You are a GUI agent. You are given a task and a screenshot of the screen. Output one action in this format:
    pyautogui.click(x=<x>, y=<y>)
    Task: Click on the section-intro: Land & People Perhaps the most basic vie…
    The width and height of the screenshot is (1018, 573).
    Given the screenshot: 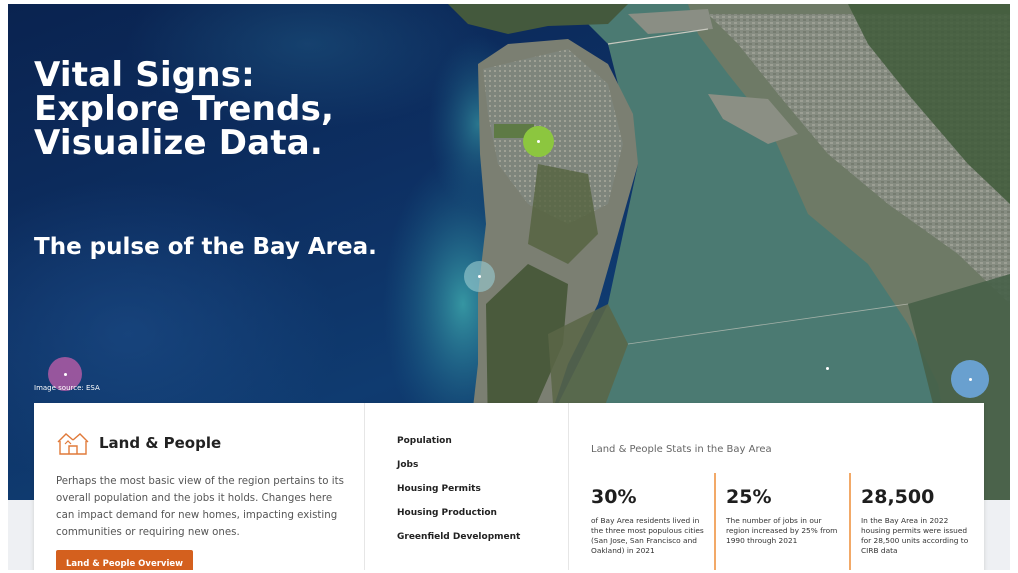 What is the action you would take?
    pyautogui.click(x=199, y=486)
    